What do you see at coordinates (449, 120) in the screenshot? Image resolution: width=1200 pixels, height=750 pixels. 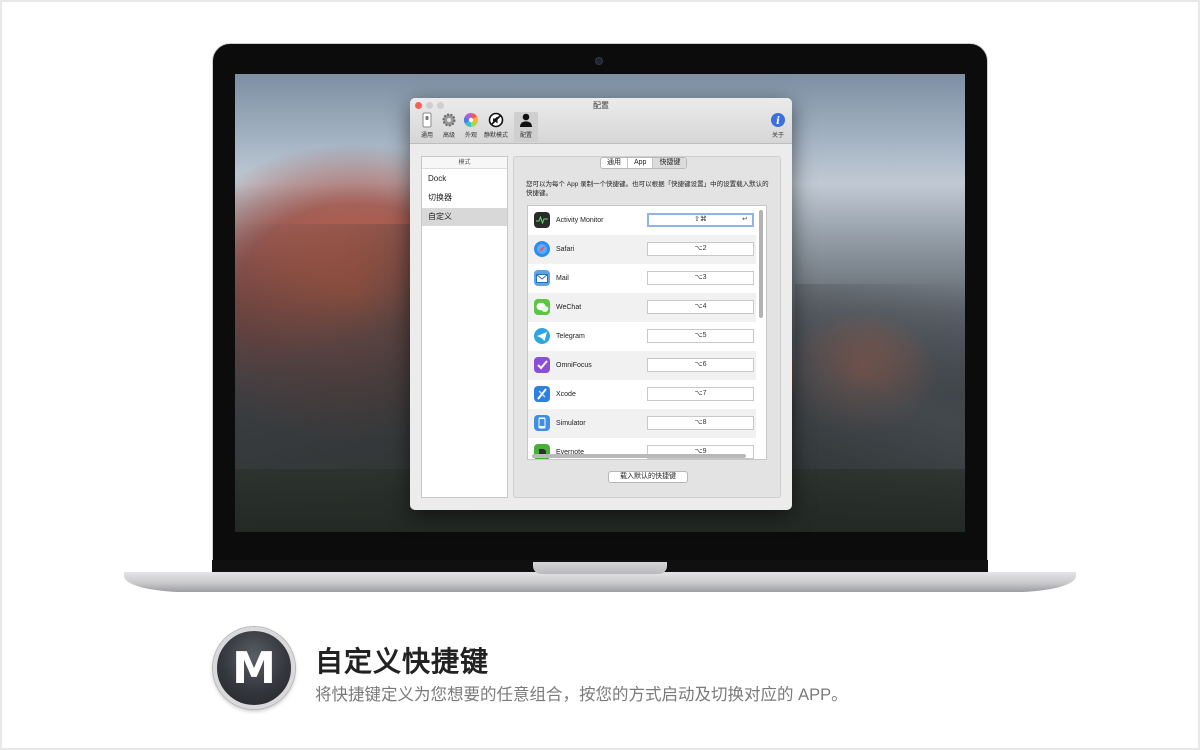 I see `gear-icon` at bounding box center [449, 120].